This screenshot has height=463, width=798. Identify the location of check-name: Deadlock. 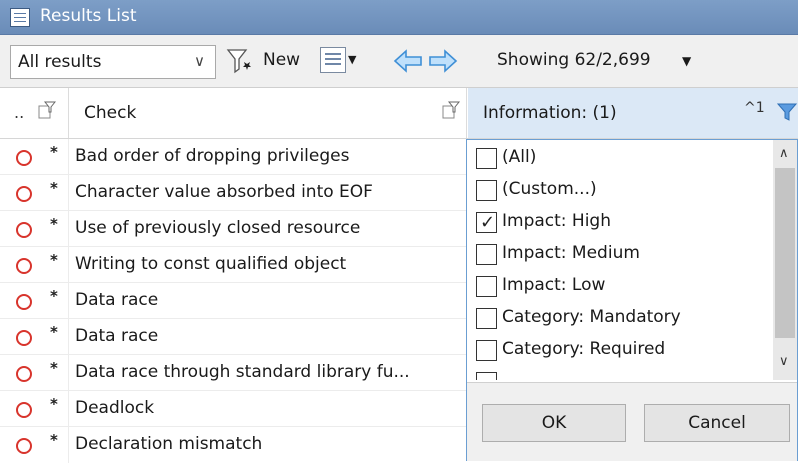
(115, 408).